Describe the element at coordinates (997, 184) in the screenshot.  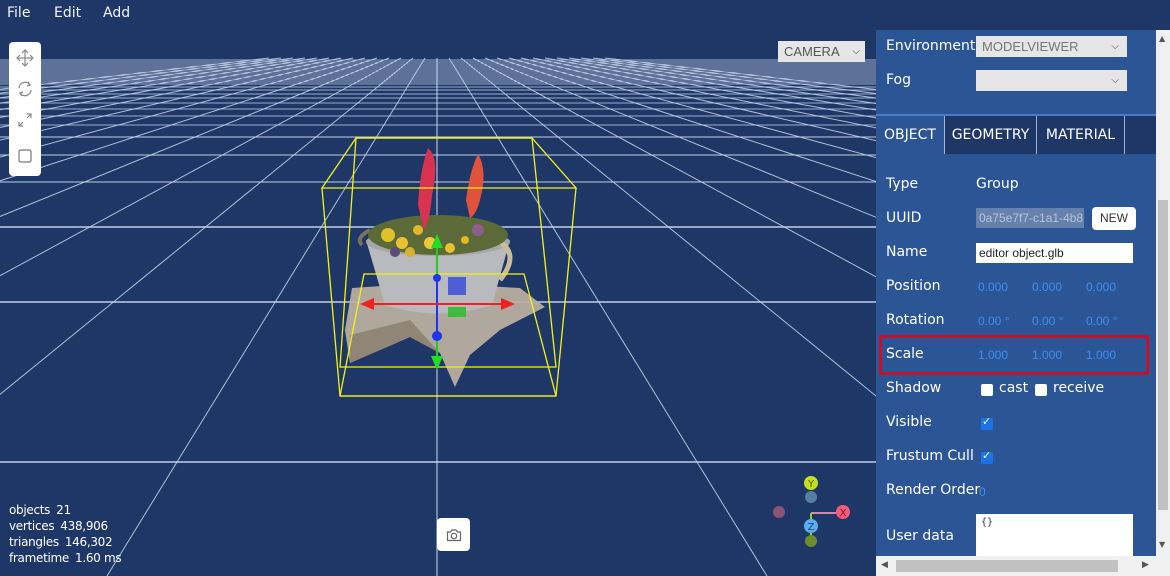
I see `type-value: Group` at that location.